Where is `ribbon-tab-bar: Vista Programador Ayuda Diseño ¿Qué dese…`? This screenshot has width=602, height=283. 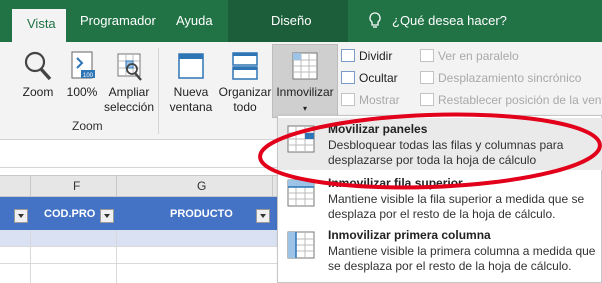
ribbon-tab-bar: Vista Programador Ayuda Diseño ¿Qué dese… is located at coordinates (301, 21).